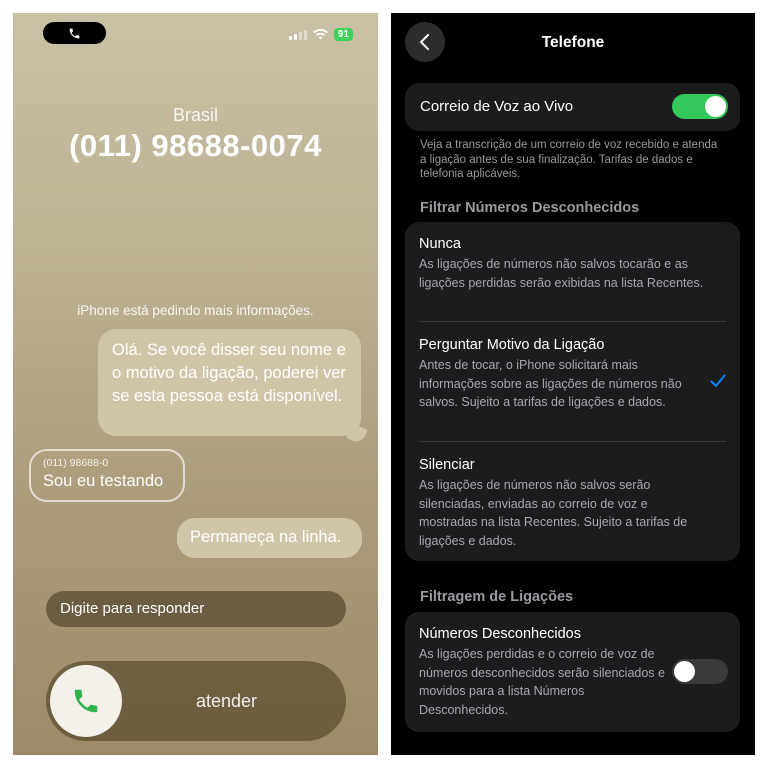 This screenshot has height=768, width=768. Describe the element at coordinates (718, 380) in the screenshot. I see `checkmark-icon` at that location.